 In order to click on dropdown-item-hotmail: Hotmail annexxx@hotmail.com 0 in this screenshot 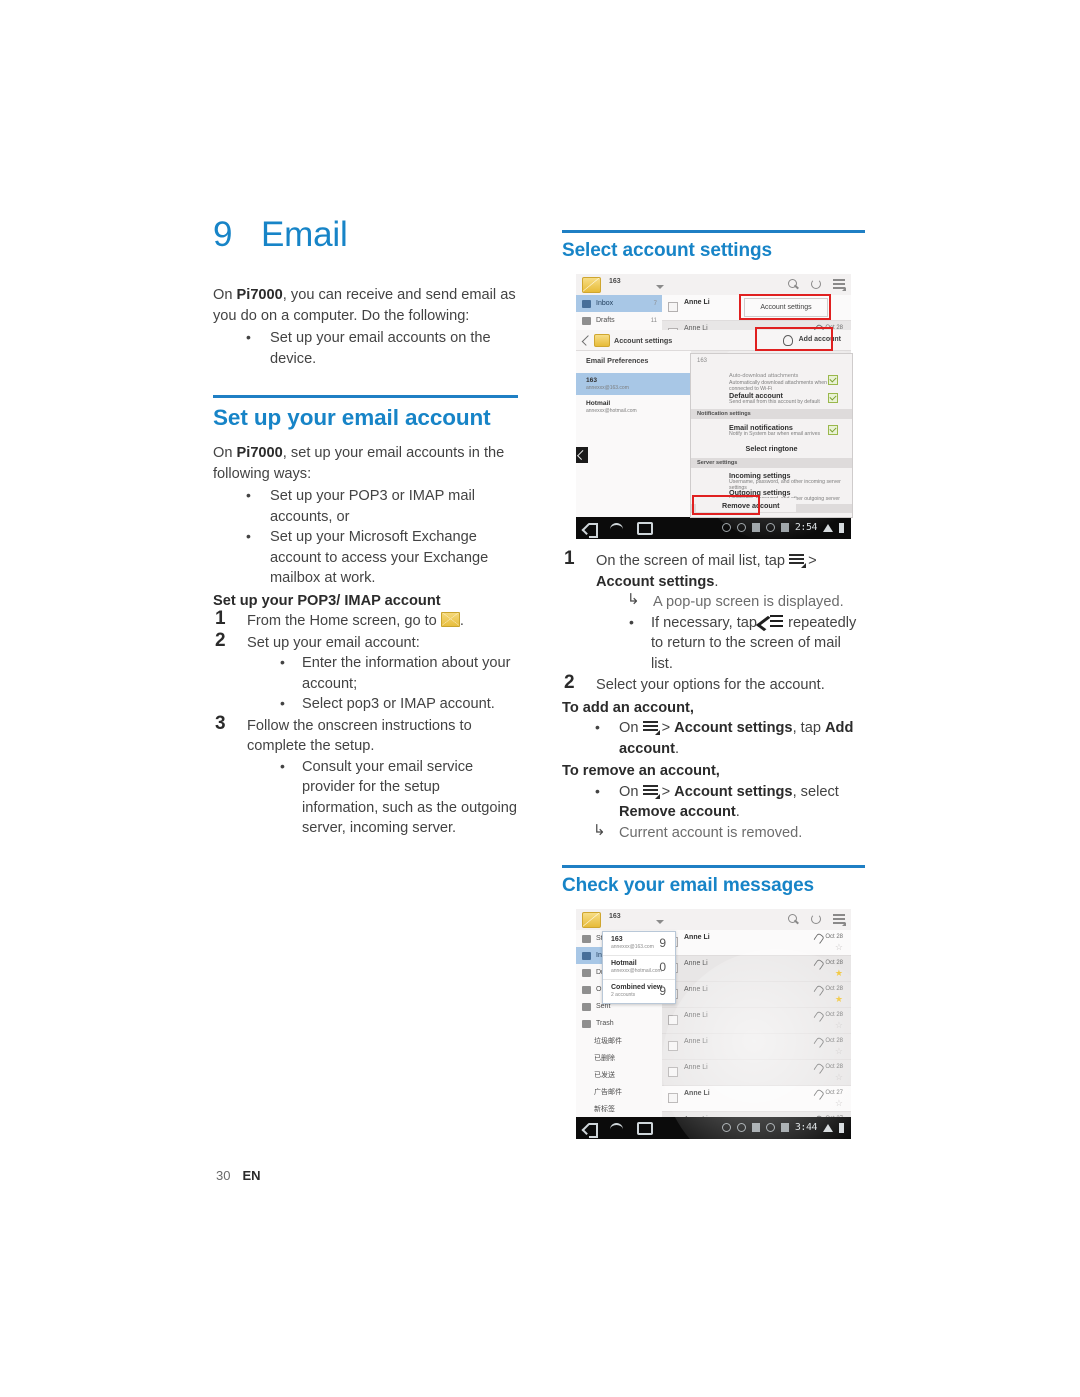, I will do `click(639, 968)`.